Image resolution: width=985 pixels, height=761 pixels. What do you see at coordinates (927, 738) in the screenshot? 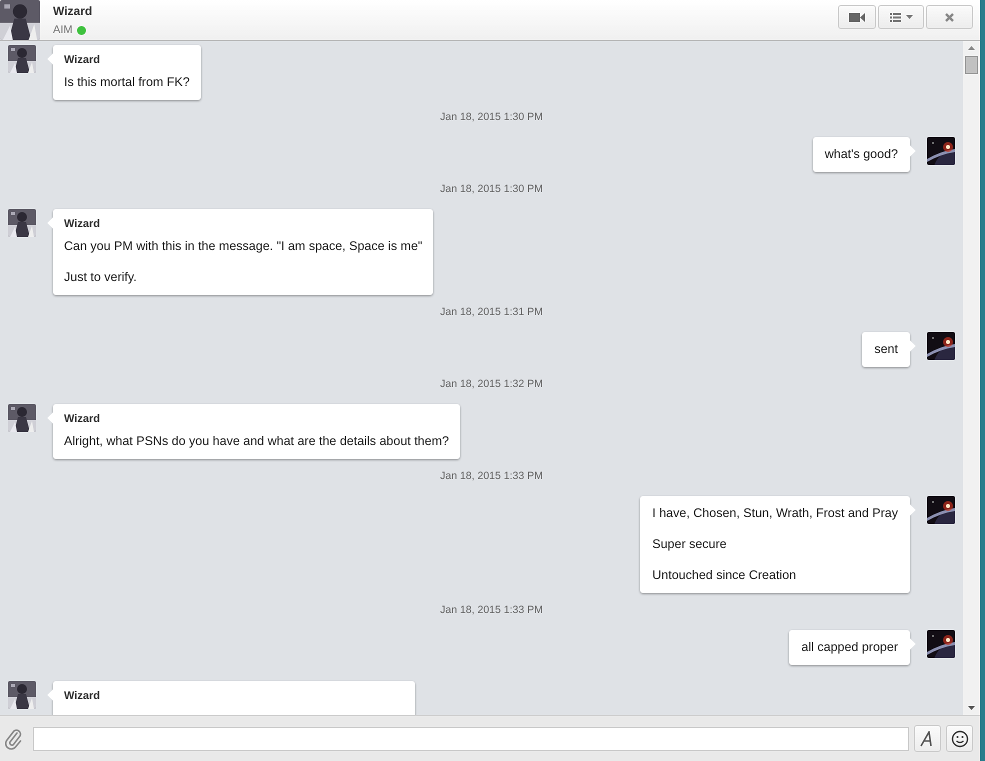
I see `format-button` at bounding box center [927, 738].